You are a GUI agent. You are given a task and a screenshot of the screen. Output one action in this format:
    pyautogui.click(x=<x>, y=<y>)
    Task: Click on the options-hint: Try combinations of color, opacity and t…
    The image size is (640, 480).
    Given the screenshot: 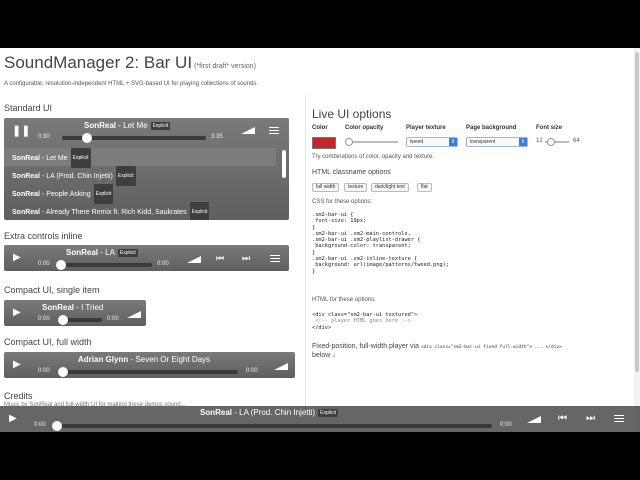 What is the action you would take?
    pyautogui.click(x=373, y=157)
    